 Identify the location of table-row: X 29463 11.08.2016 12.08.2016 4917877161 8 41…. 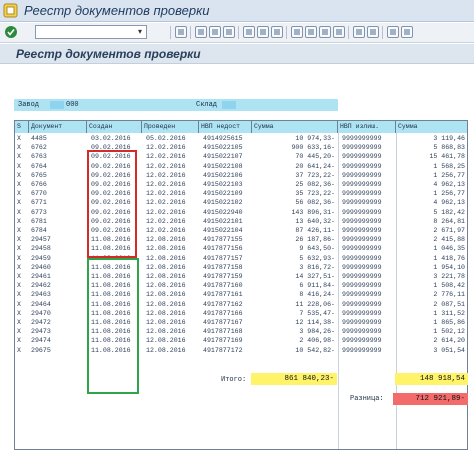
(241, 294).